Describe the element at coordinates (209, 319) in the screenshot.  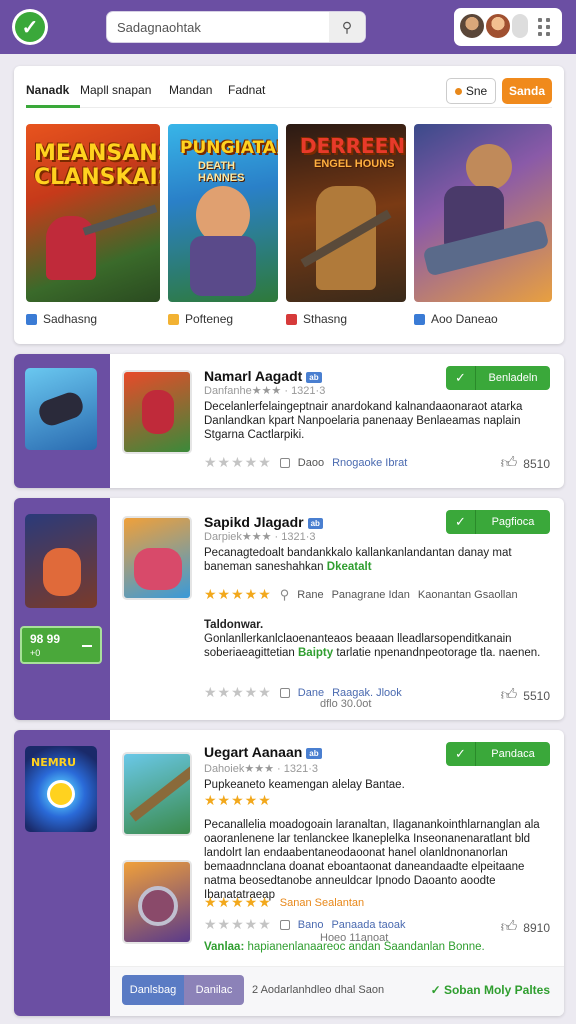
I see `caption-2-label: Pofteneg` at that location.